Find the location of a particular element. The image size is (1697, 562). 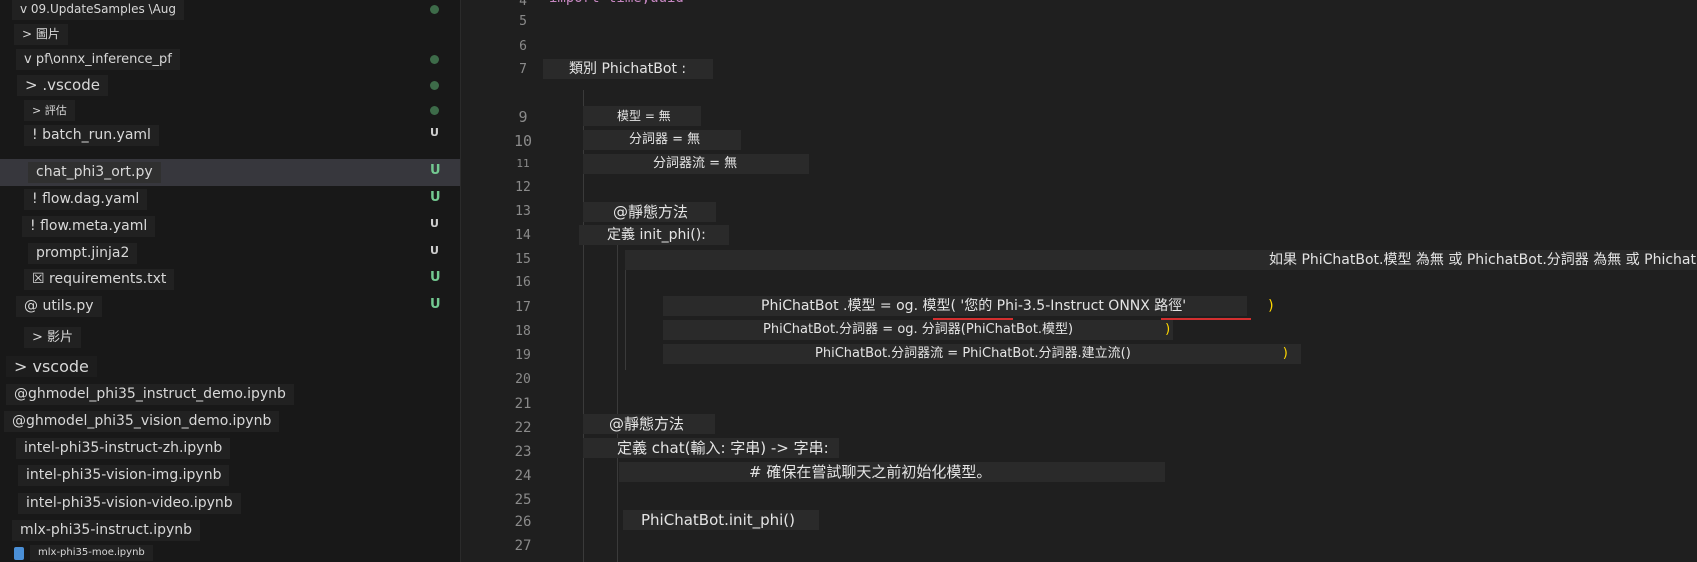

line-number: 14 is located at coordinates (523, 235).